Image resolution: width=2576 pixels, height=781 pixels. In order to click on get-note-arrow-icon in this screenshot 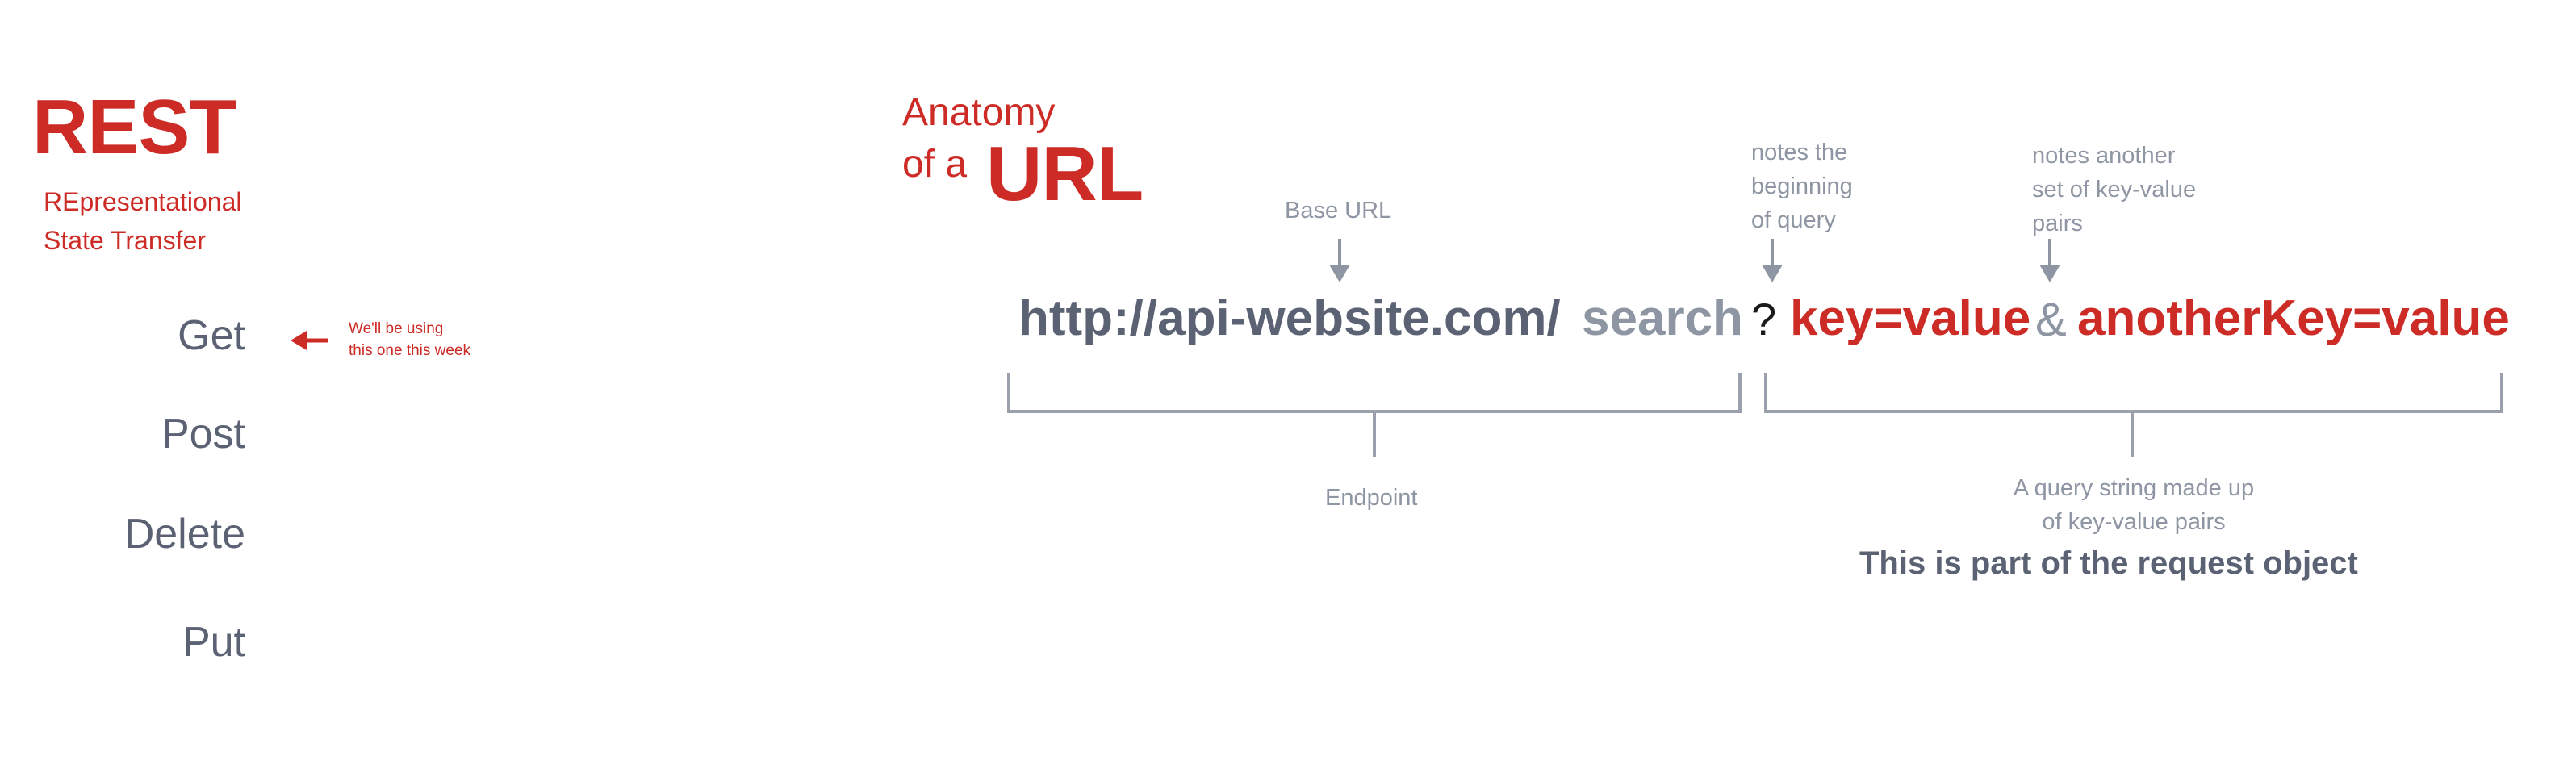, I will do `click(309, 340)`.